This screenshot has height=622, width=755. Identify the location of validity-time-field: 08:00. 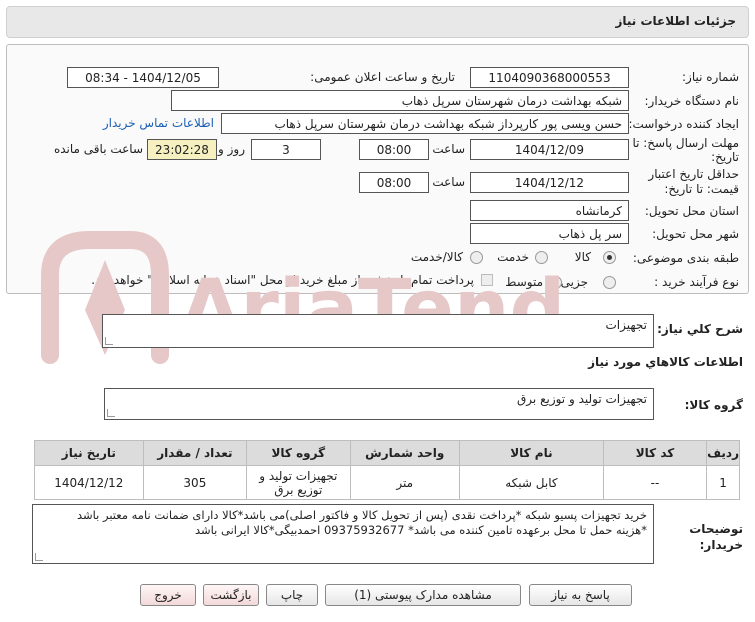
(394, 182).